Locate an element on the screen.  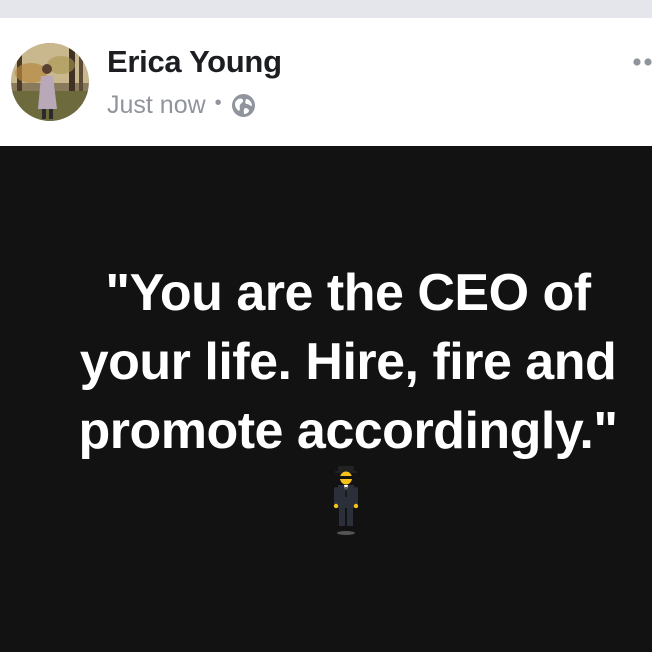
globe-icon is located at coordinates (243, 105).